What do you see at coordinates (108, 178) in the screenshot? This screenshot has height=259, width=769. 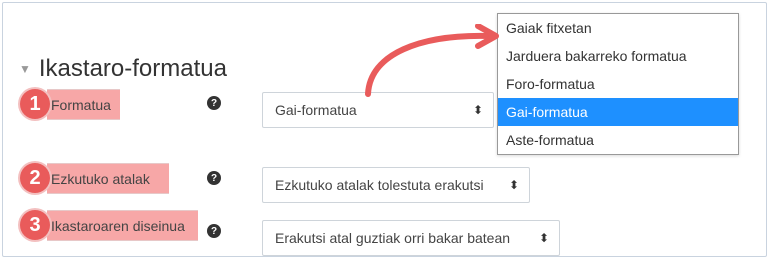 I see `hidden-sections-label: Ezkutuko atalak` at bounding box center [108, 178].